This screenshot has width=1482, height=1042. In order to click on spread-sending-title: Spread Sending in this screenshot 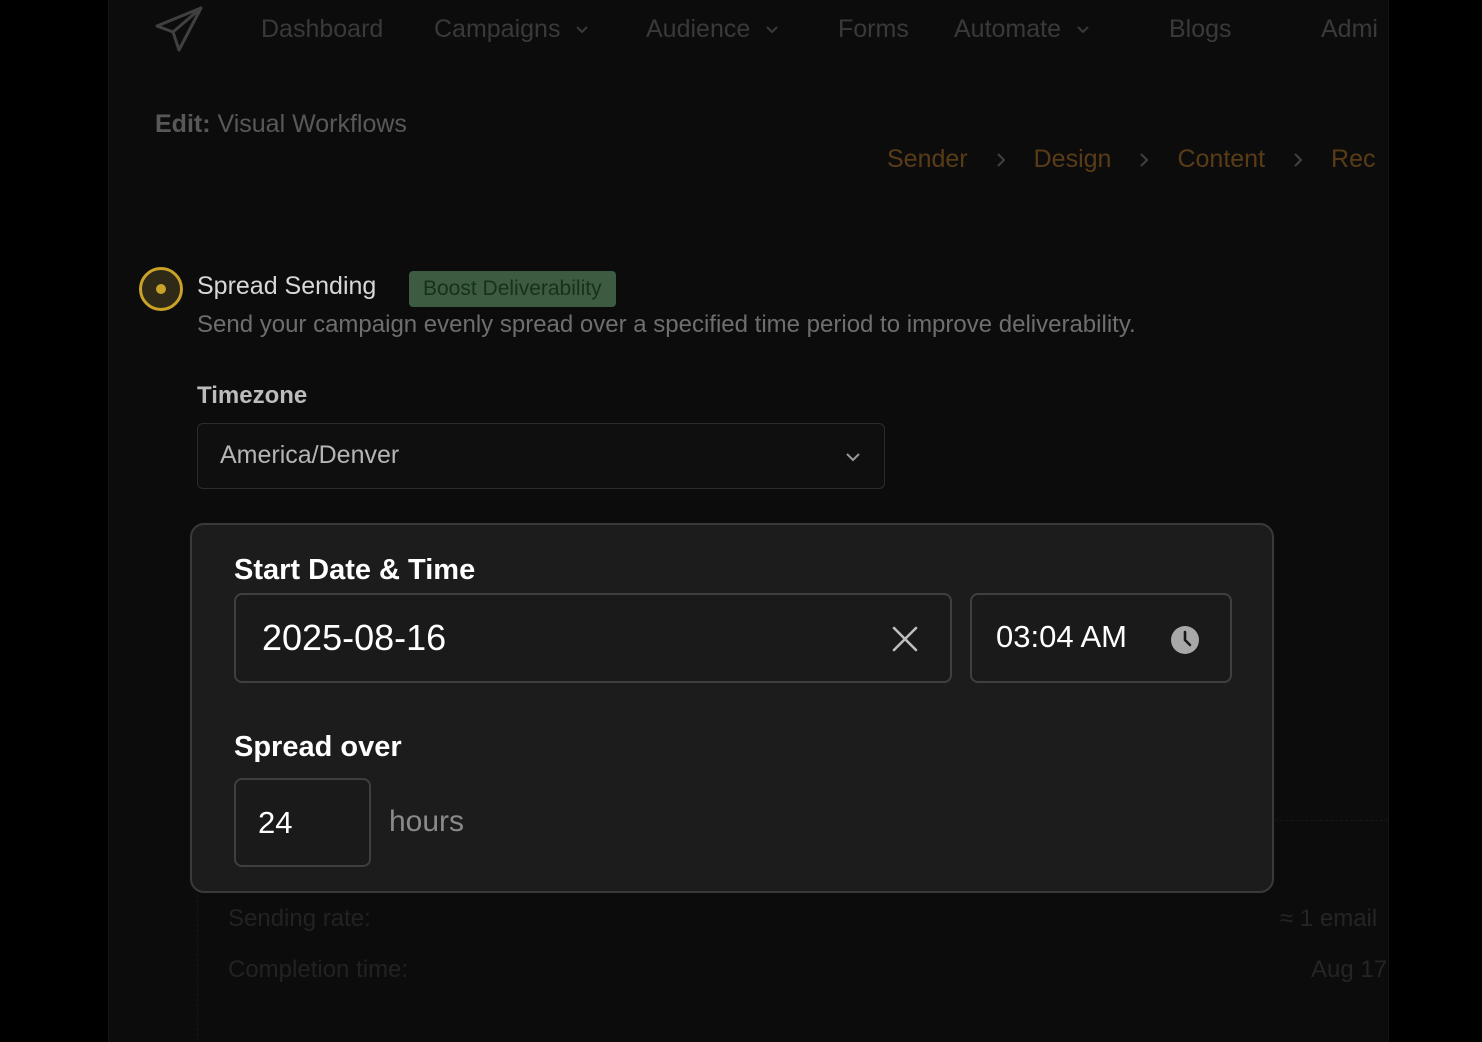, I will do `click(287, 286)`.